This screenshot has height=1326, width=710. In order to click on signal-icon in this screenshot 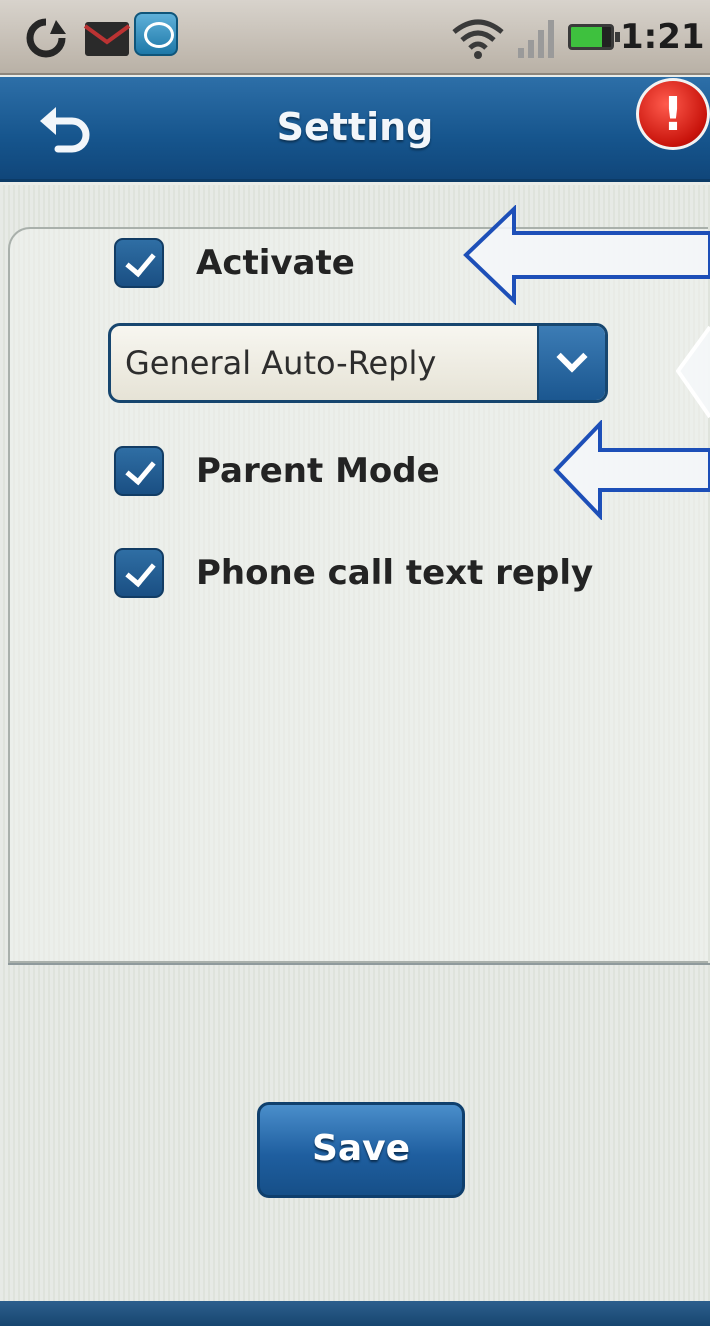, I will do `click(536, 39)`.